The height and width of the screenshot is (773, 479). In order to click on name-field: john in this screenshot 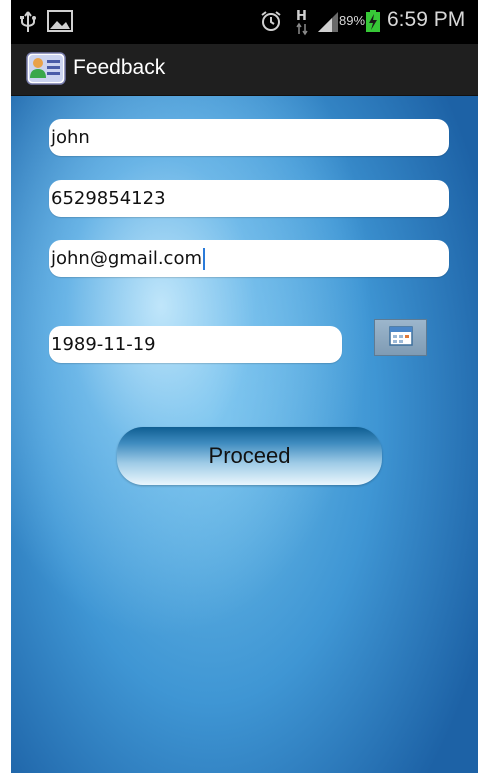, I will do `click(249, 137)`.